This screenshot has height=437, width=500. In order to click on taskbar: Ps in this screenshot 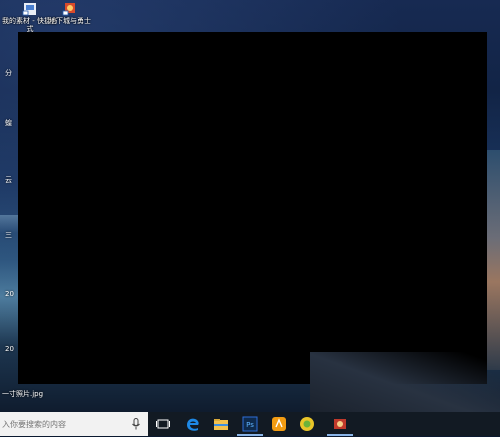, I will do `click(250, 424)`.